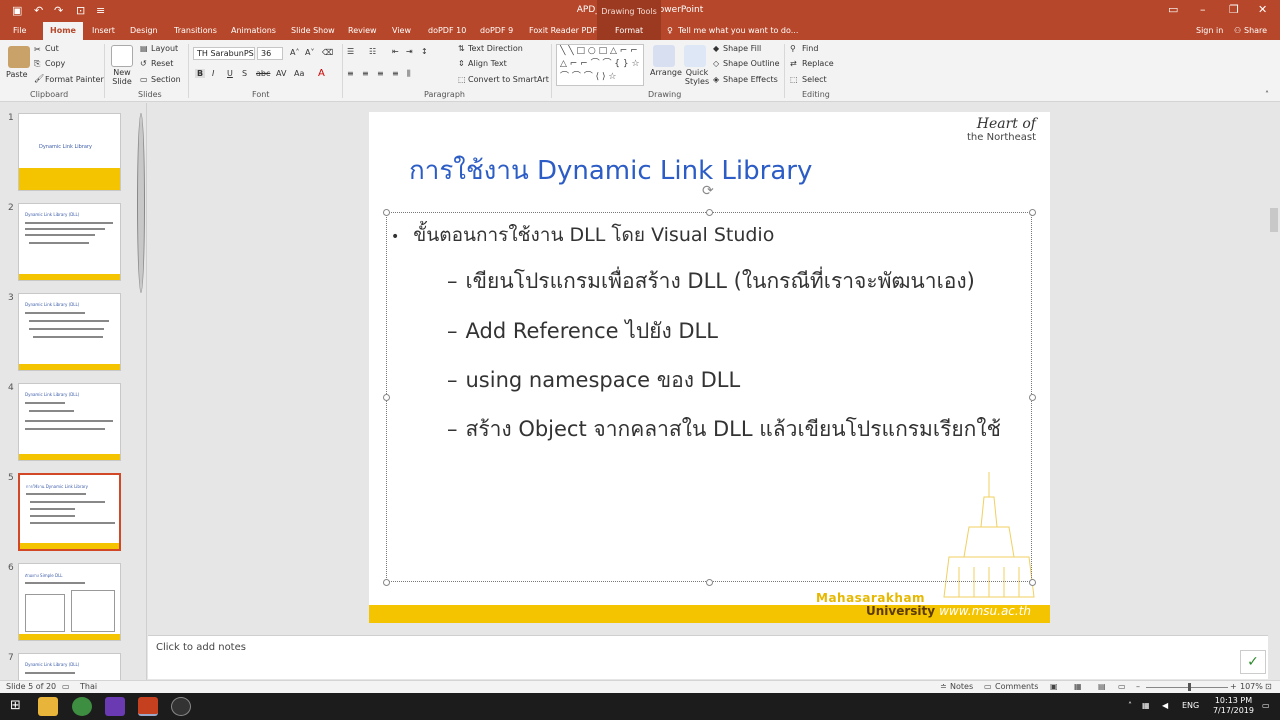 This screenshot has width=1280, height=720. Describe the element at coordinates (270, 53) in the screenshot. I see `font-size-box: 36` at that location.